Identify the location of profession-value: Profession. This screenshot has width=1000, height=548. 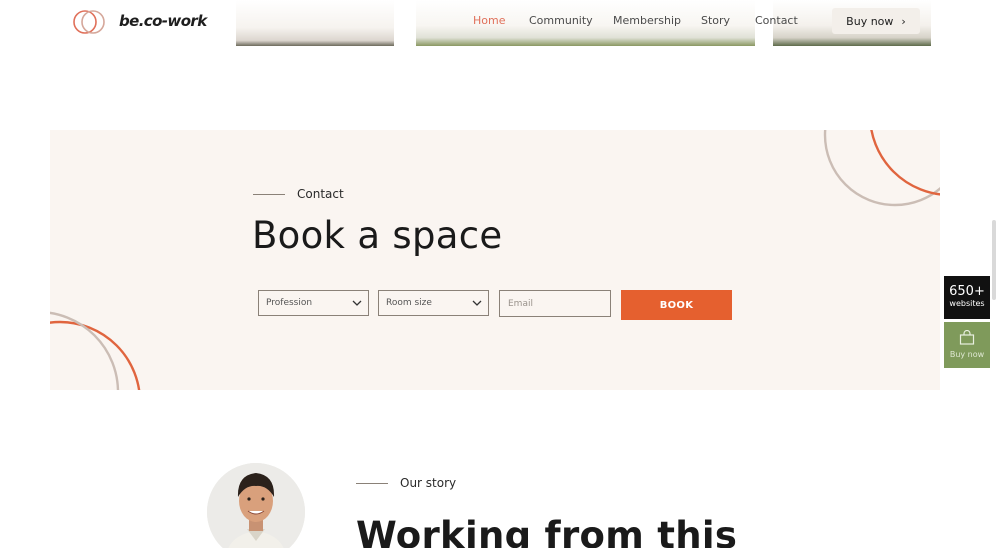
(289, 303).